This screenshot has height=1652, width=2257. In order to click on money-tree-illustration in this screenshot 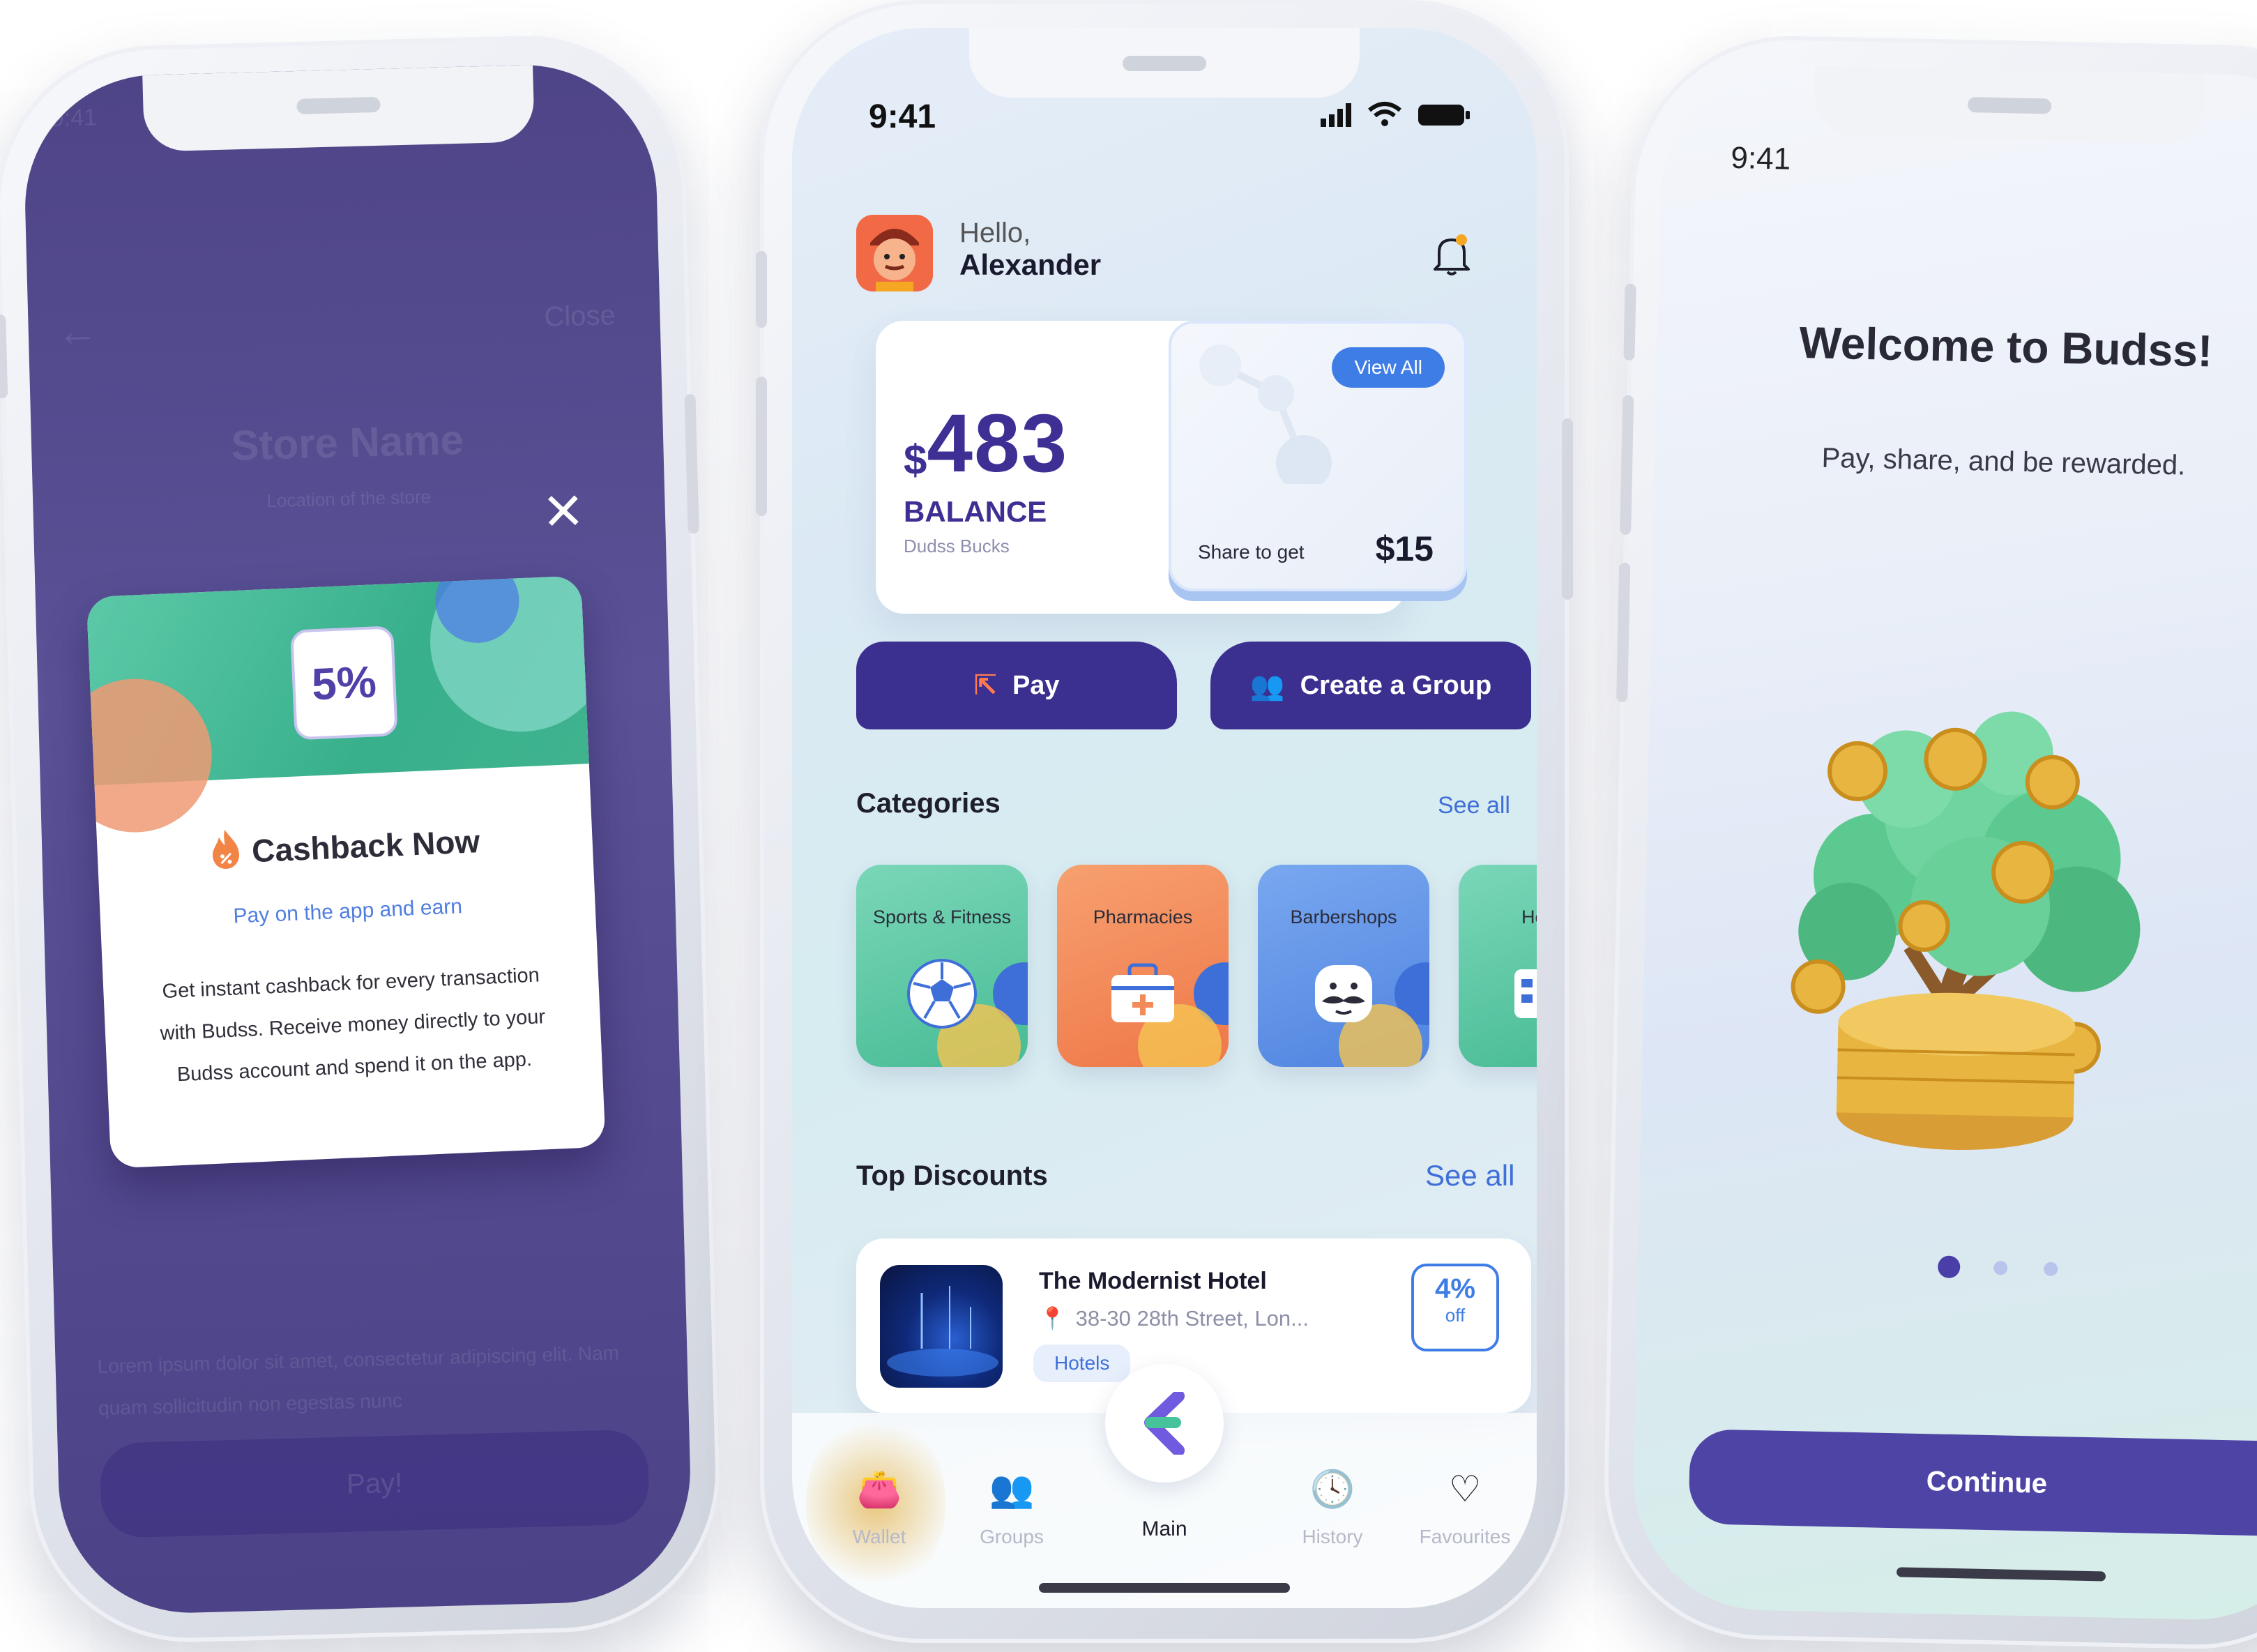, I will do `click(1966, 931)`.